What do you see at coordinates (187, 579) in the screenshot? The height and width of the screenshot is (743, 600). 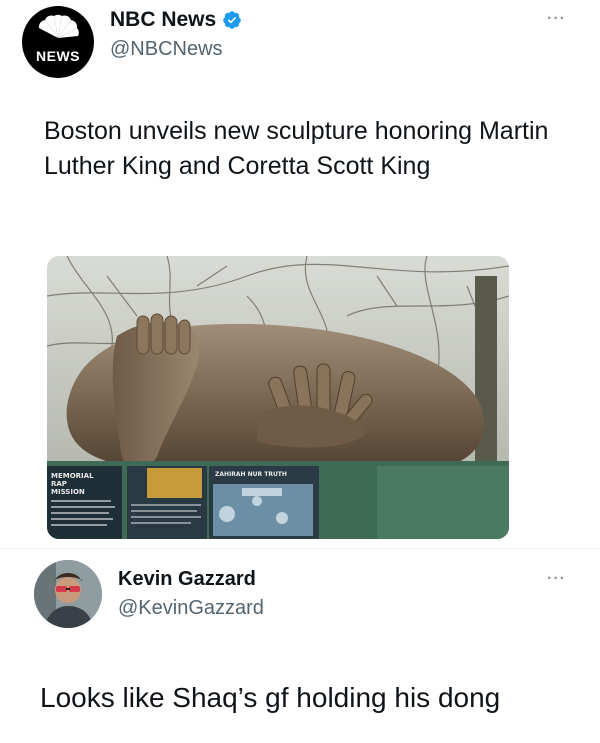 I see `reply-author-name: Kevin Gazzard` at bounding box center [187, 579].